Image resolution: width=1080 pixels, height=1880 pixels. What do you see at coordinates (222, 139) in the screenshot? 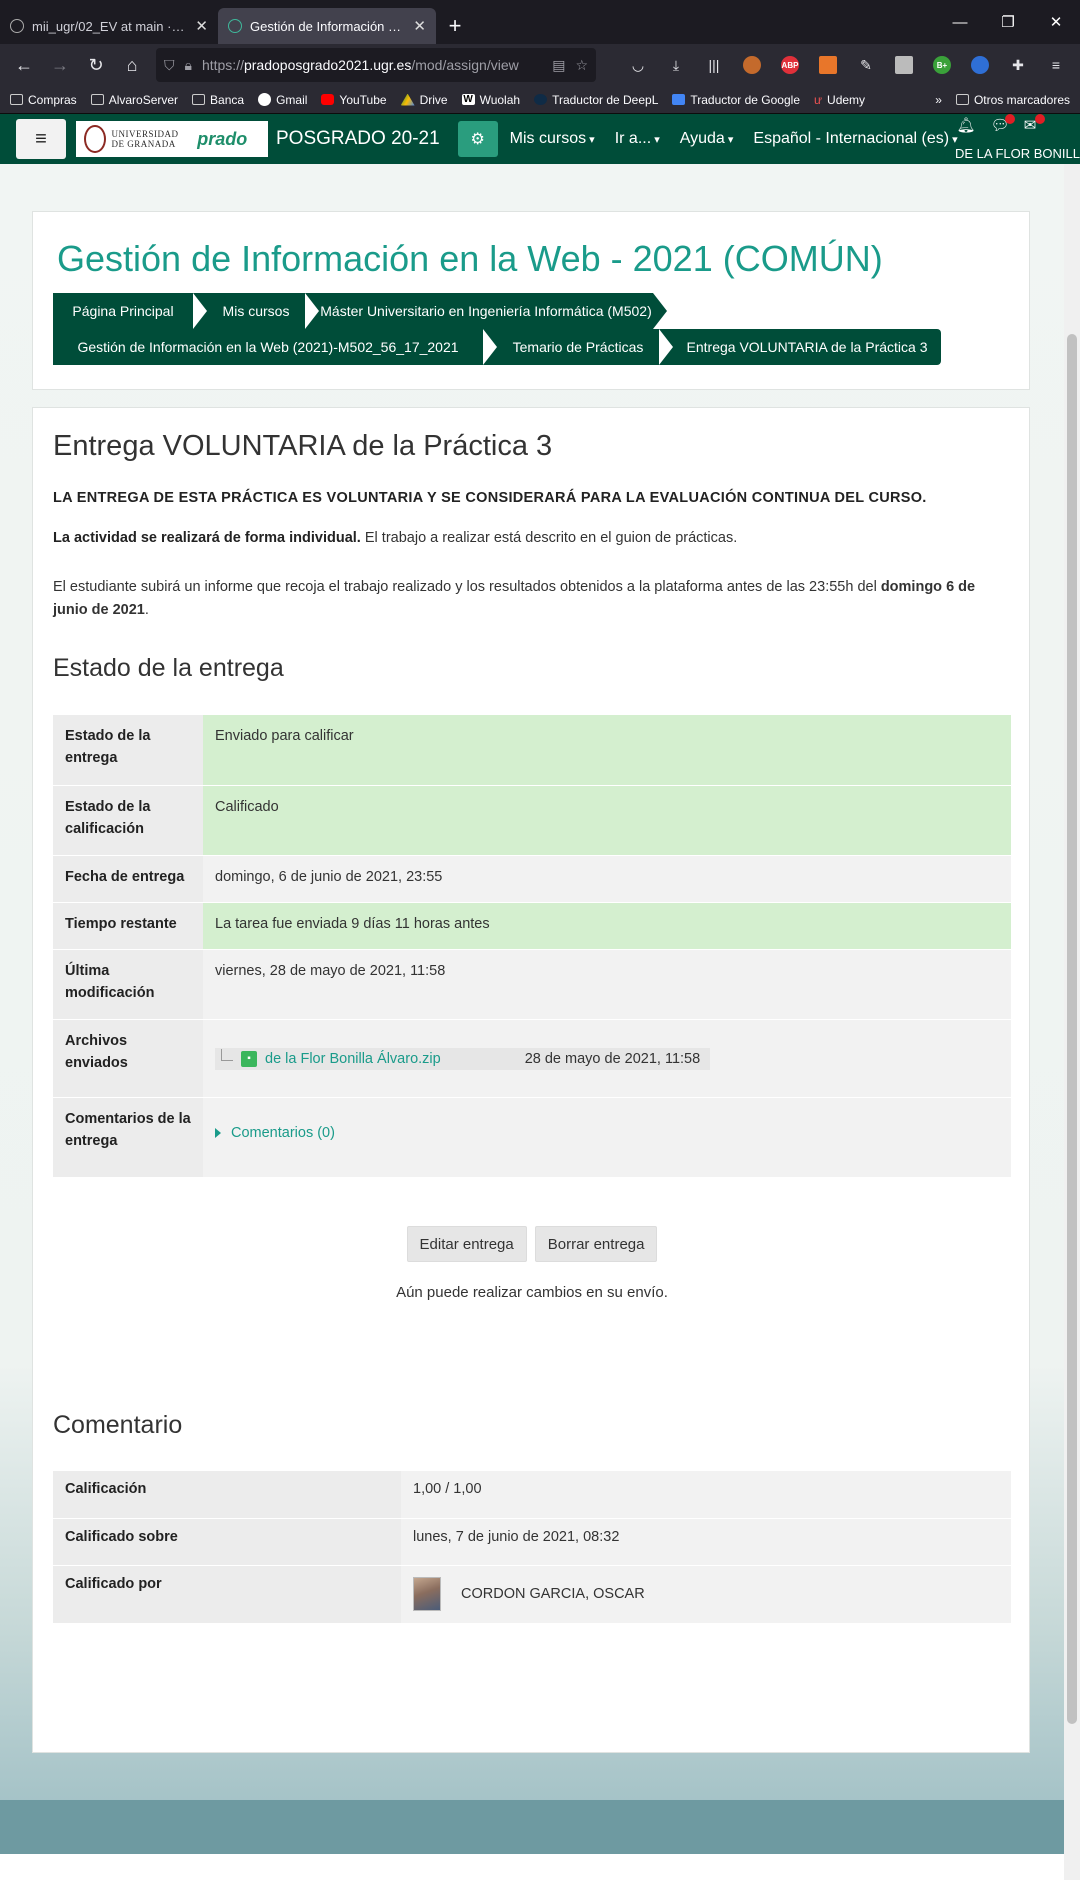
I see `prado-logo-icon: prado` at bounding box center [222, 139].